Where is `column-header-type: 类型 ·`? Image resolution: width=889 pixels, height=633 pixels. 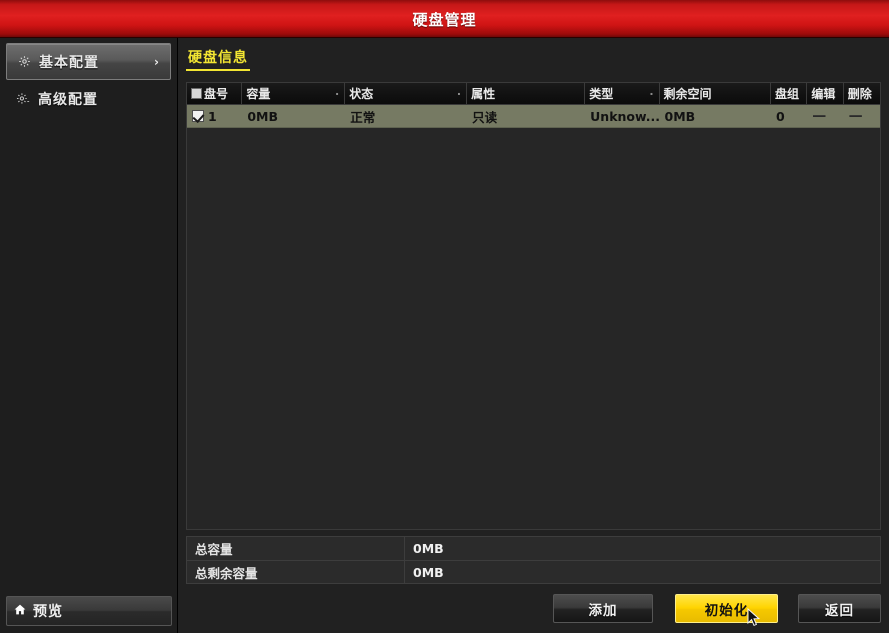 column-header-type: 类型 · is located at coordinates (622, 93).